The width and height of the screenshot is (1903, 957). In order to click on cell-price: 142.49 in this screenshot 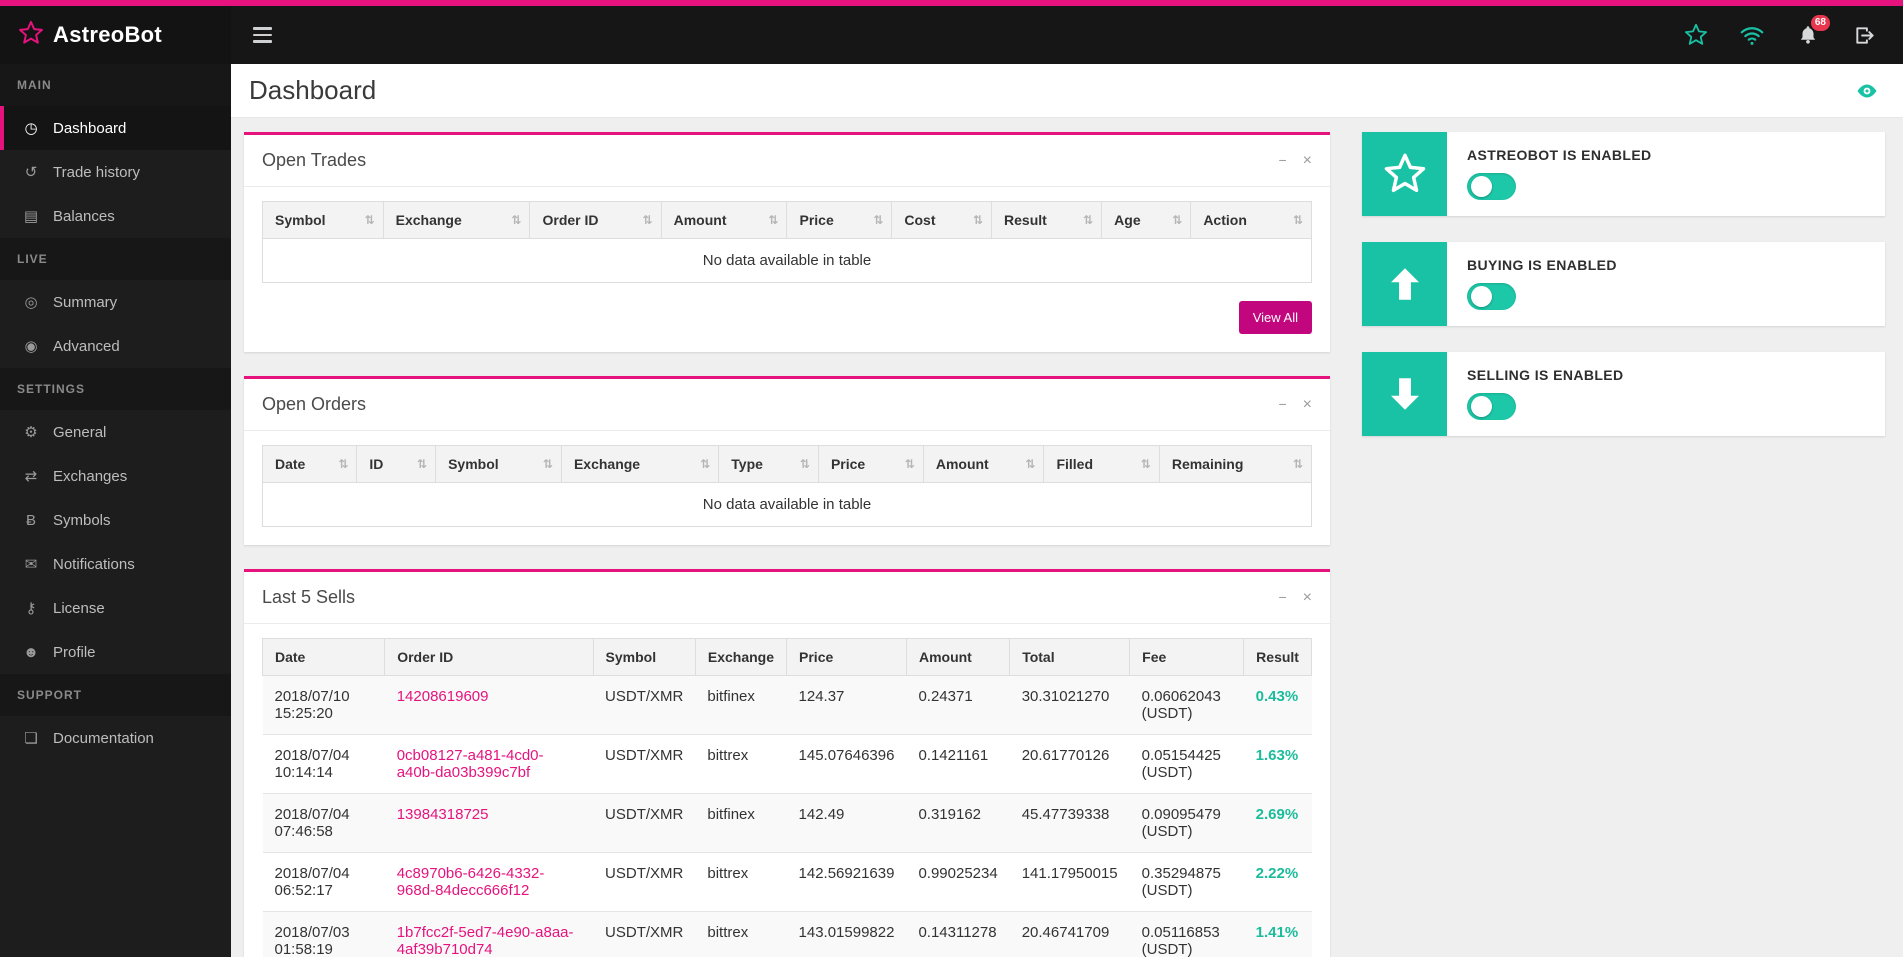, I will do `click(846, 823)`.